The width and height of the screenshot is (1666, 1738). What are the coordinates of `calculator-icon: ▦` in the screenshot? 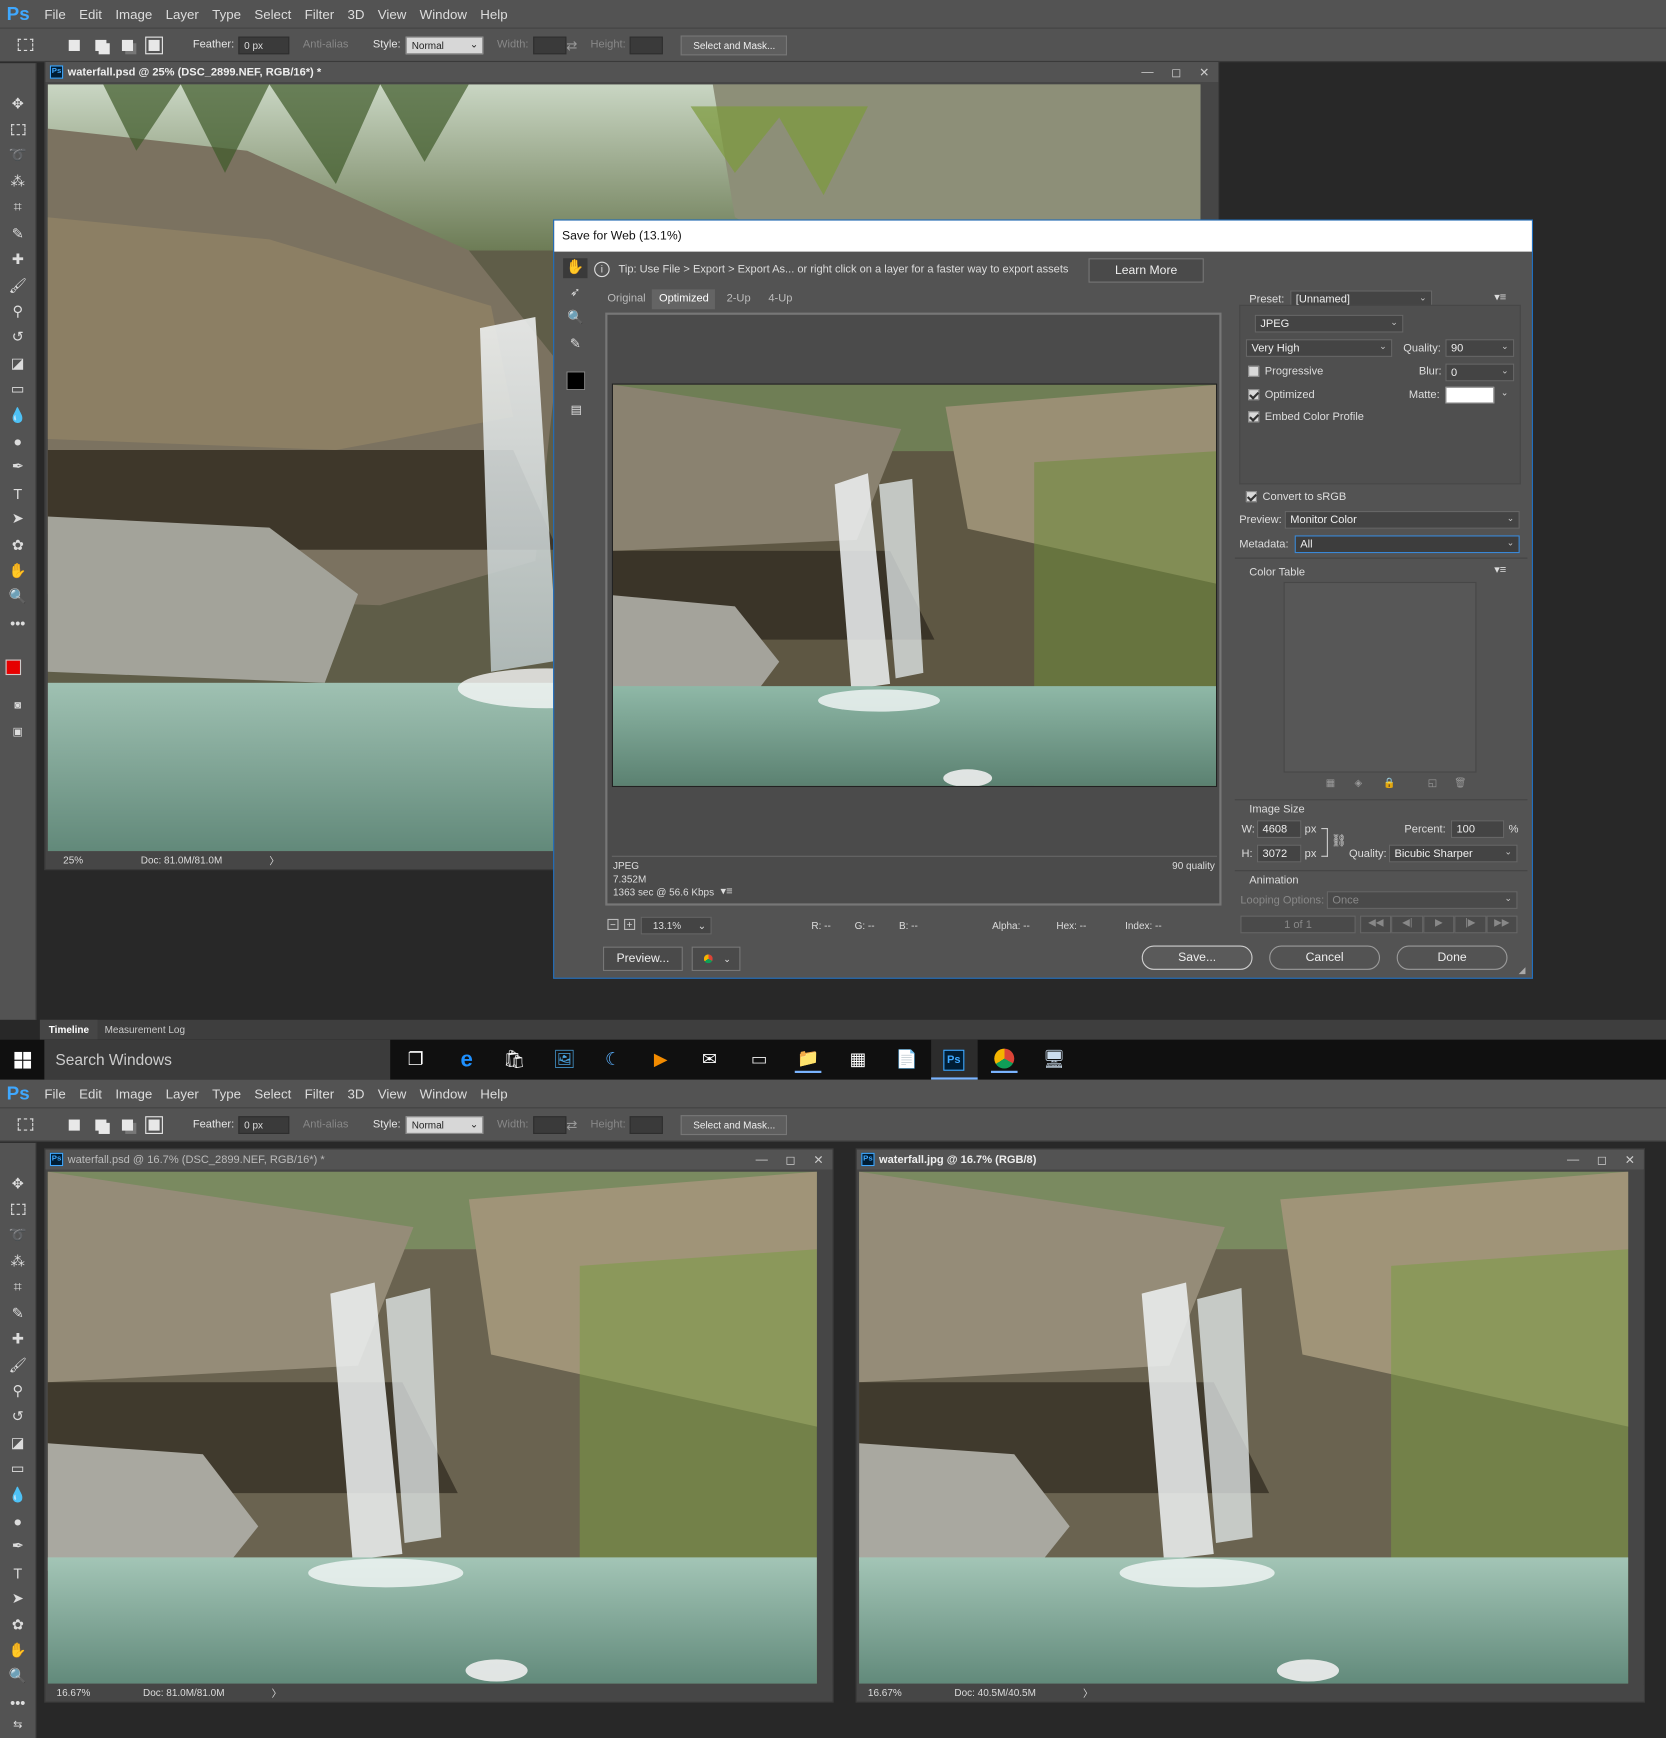 It's located at (858, 1059).